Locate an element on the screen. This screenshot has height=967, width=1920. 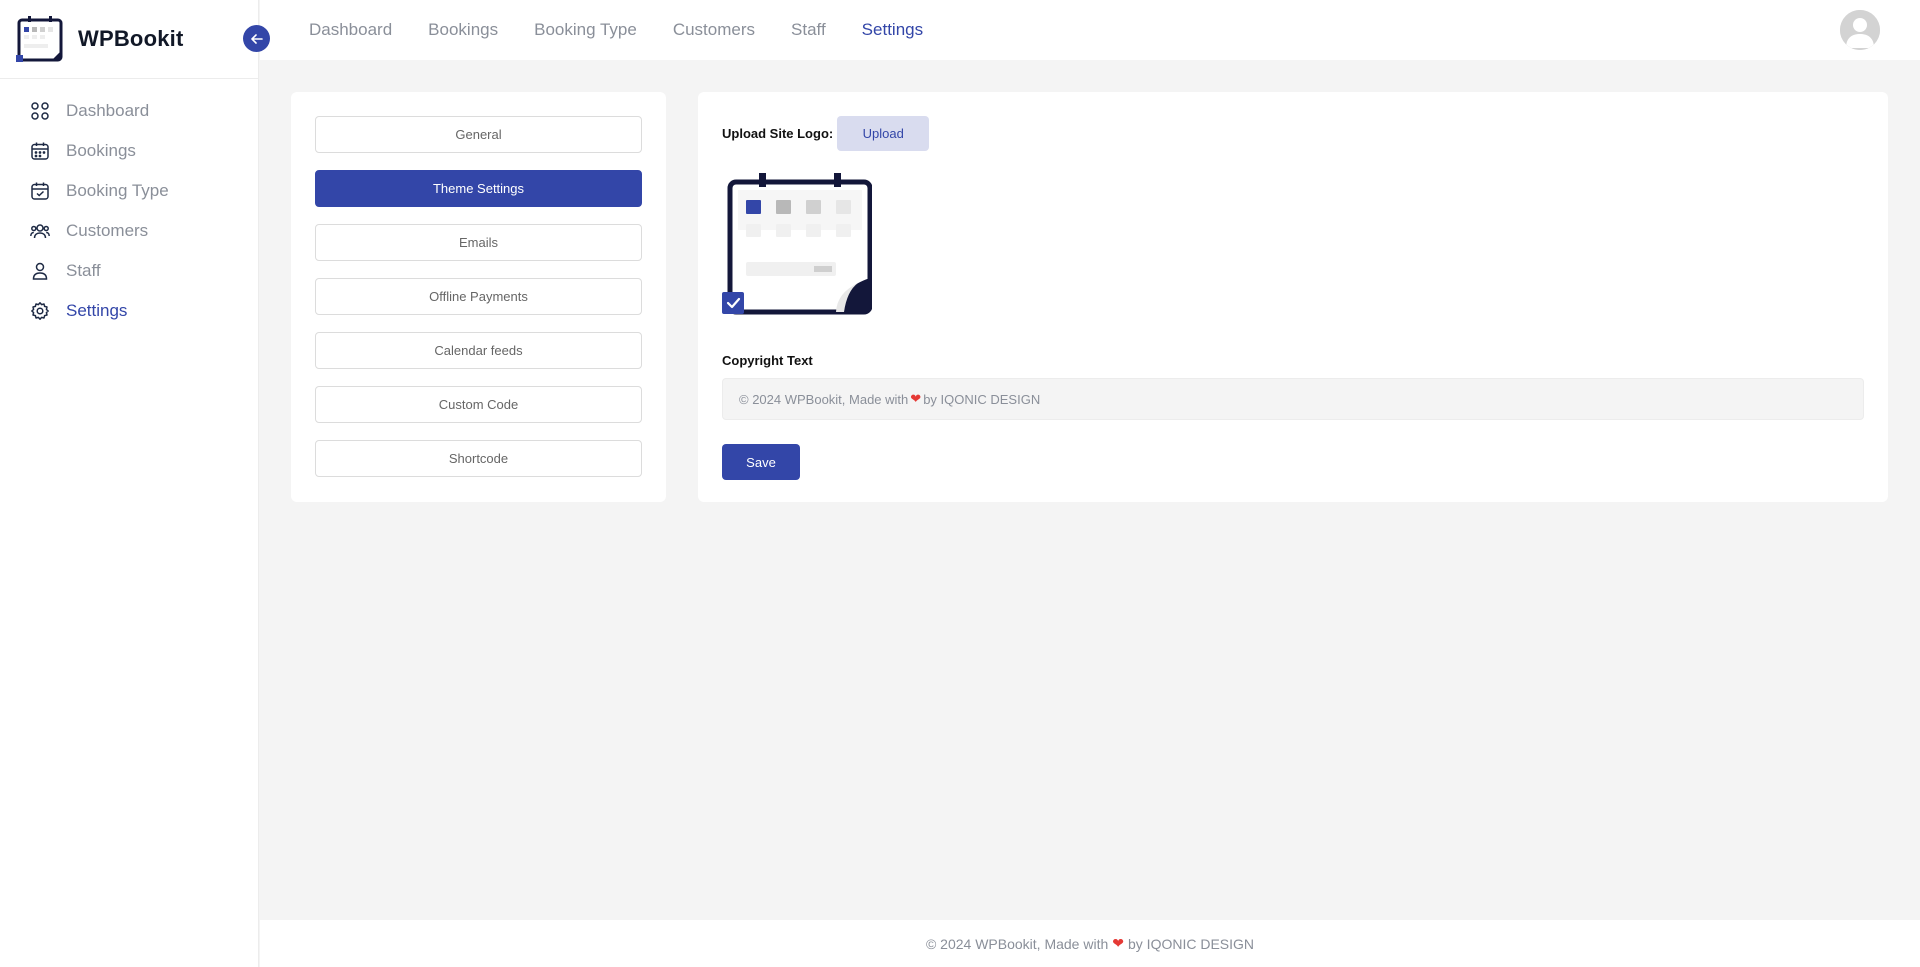
brand: WPBookit is located at coordinates (135, 39).